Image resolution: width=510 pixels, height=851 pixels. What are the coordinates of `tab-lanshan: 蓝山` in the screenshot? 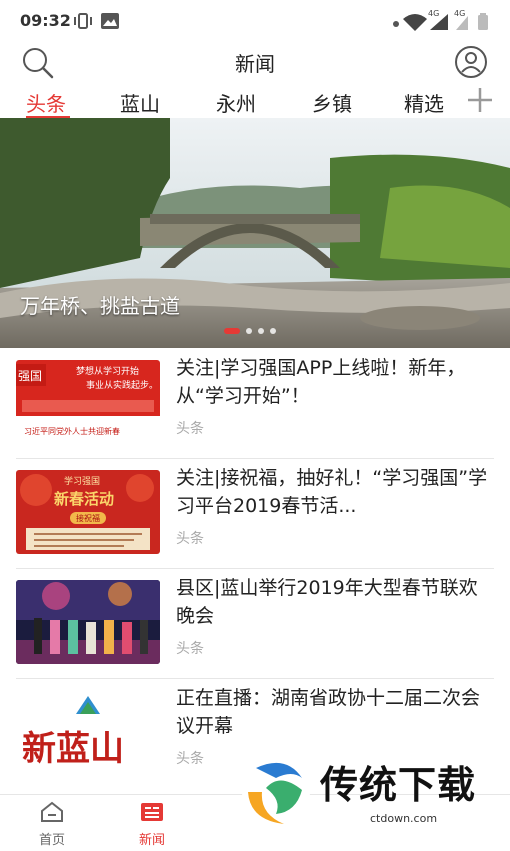 It's located at (140, 102).